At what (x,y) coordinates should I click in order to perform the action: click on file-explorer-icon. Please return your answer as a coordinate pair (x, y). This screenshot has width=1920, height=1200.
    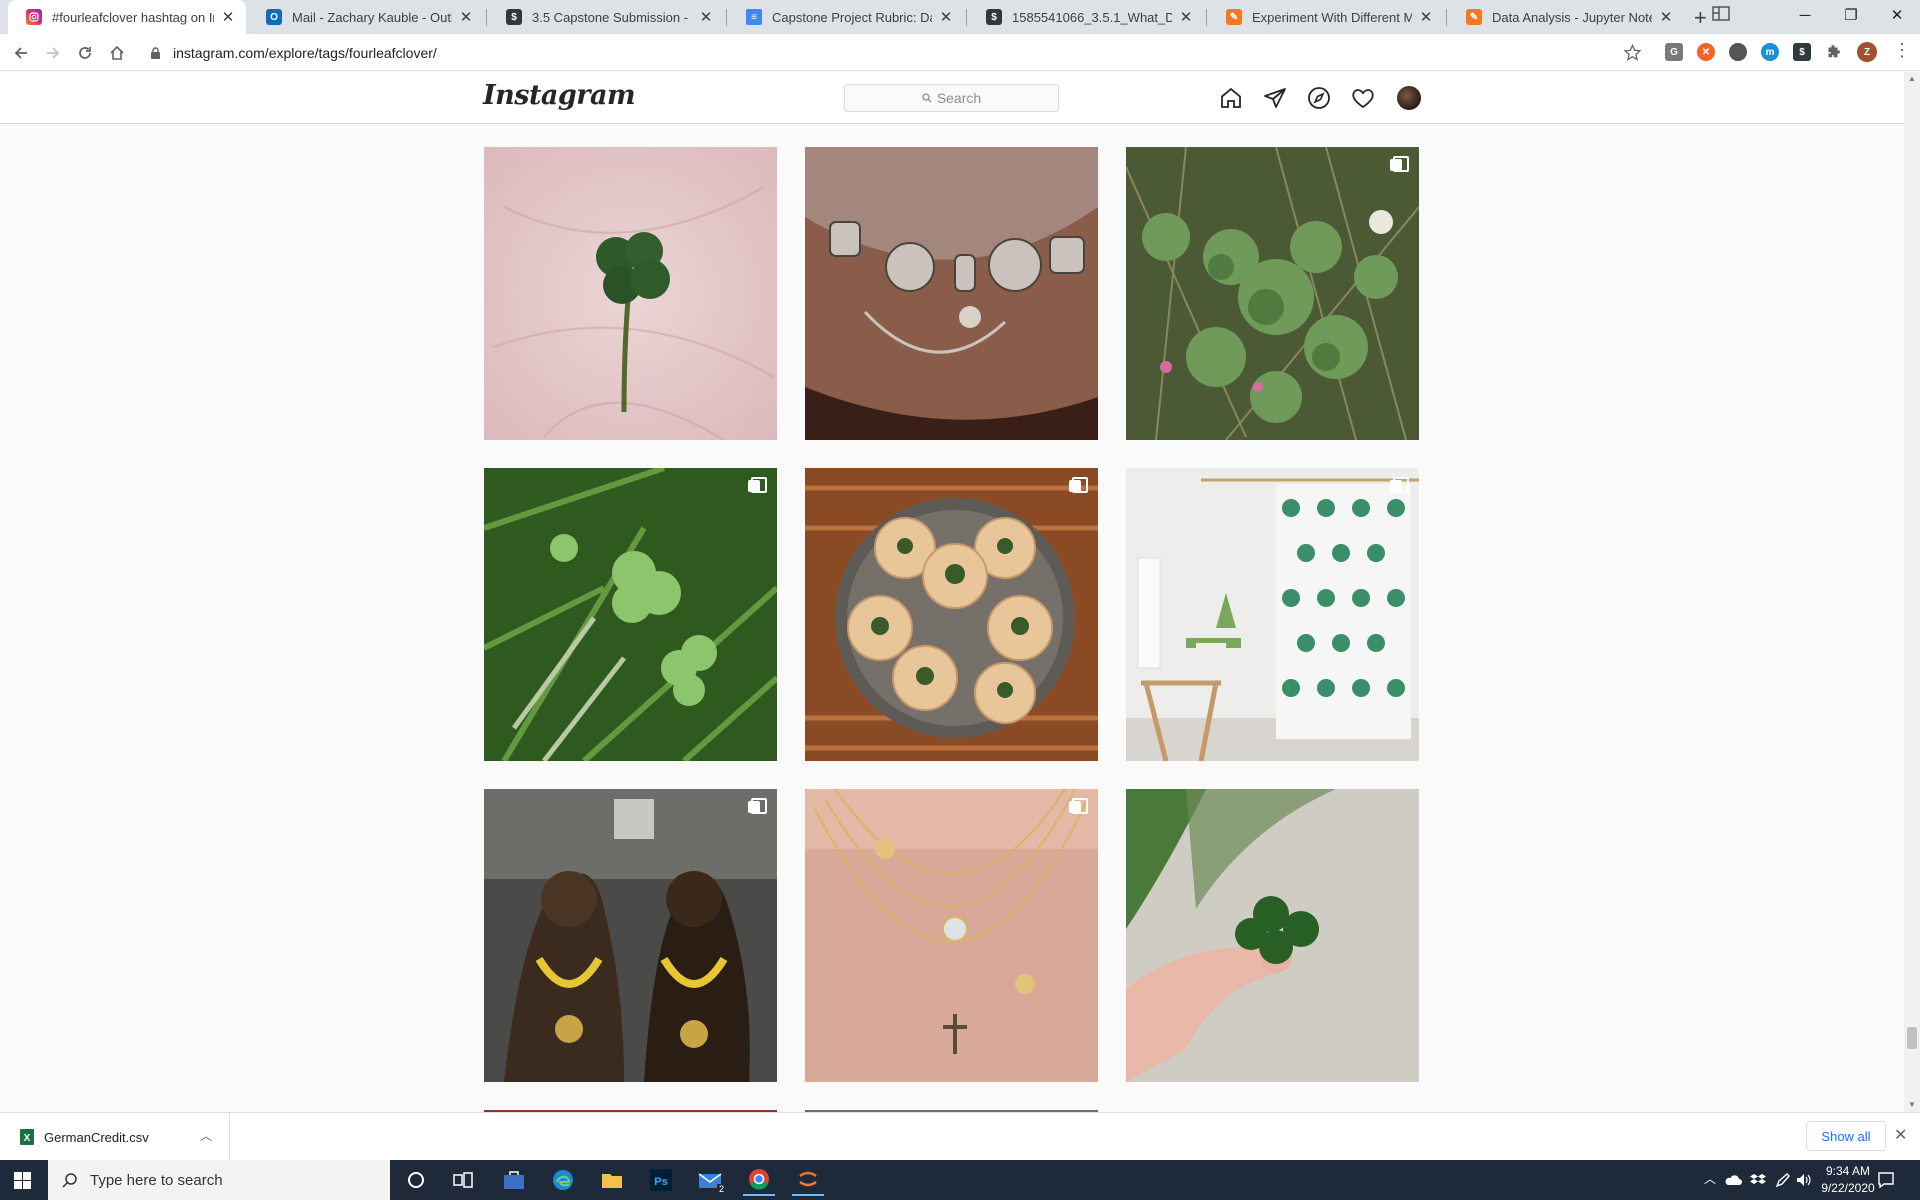
    Looking at the image, I should click on (612, 1180).